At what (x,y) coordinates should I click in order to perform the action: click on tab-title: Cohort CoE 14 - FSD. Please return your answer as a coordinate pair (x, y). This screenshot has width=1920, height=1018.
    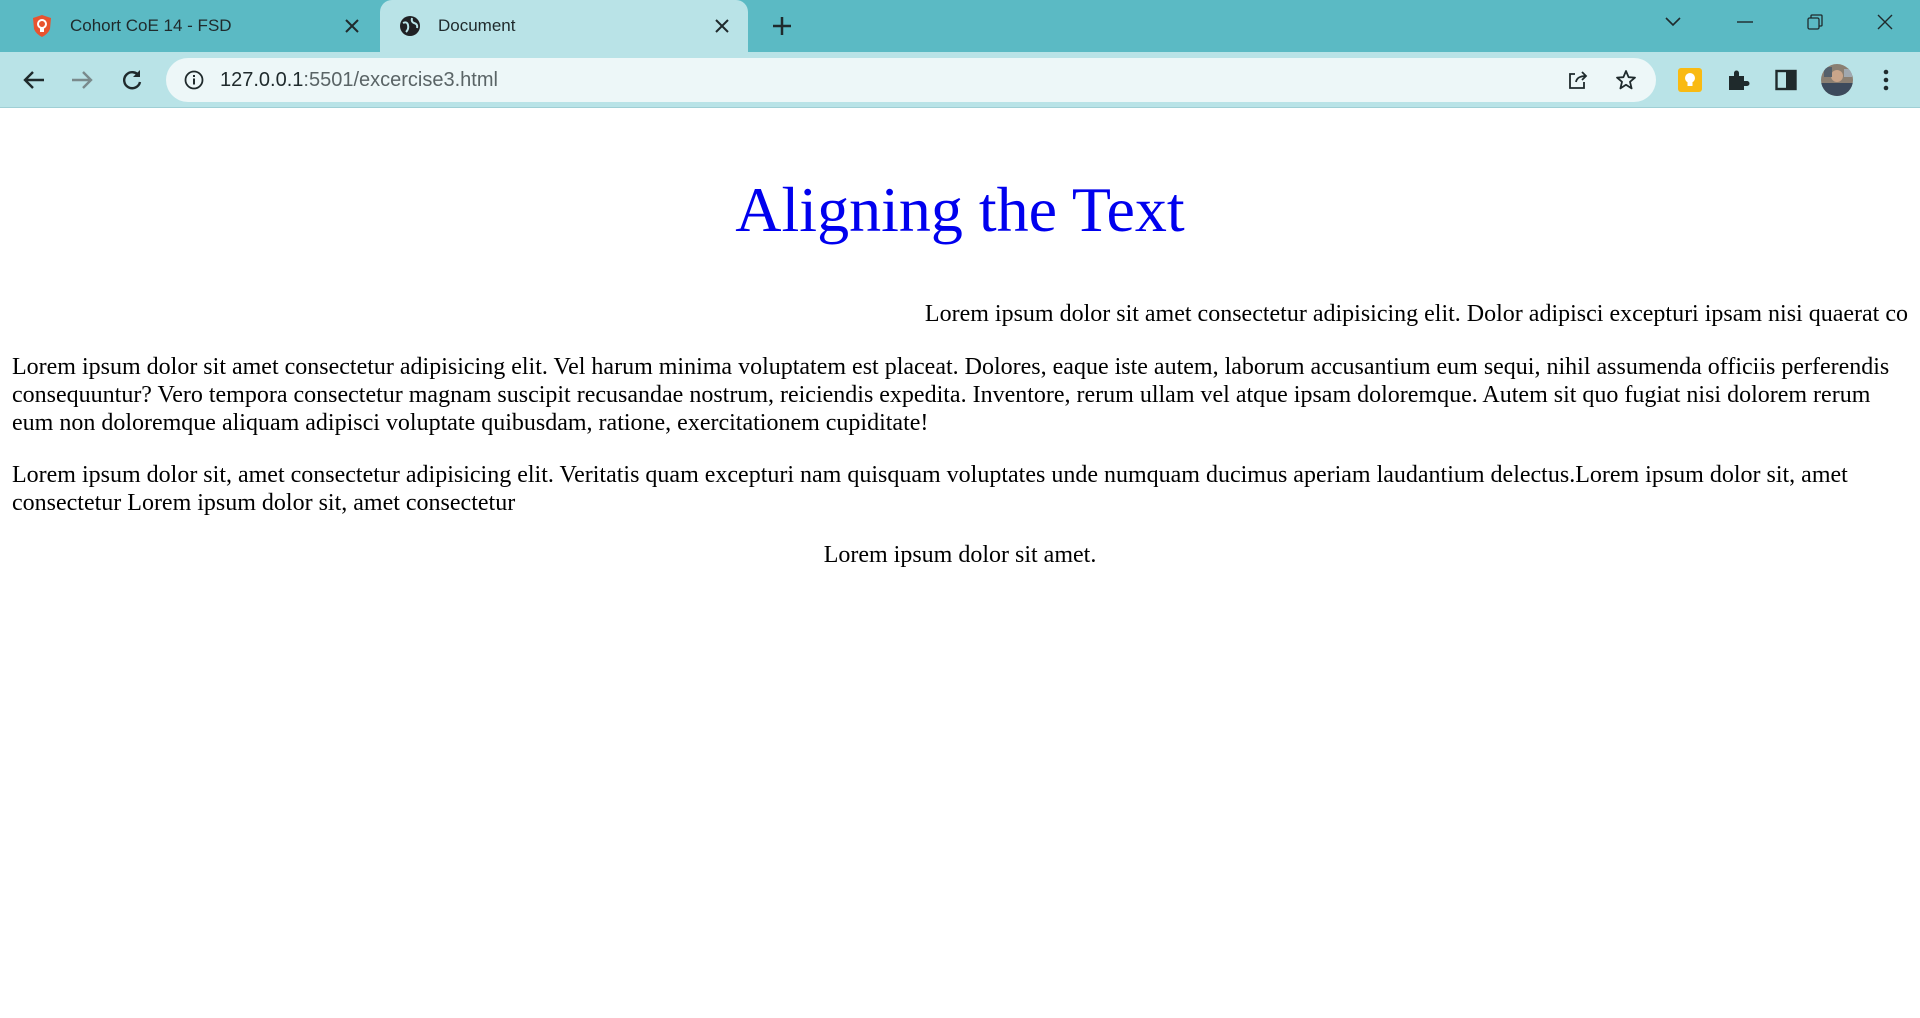
    Looking at the image, I should click on (151, 25).